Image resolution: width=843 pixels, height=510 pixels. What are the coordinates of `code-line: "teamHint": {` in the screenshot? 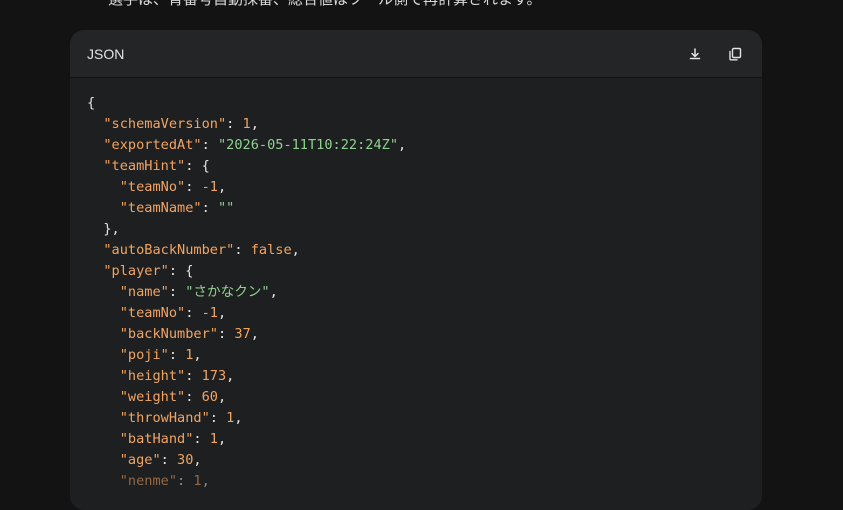 It's located at (416, 166).